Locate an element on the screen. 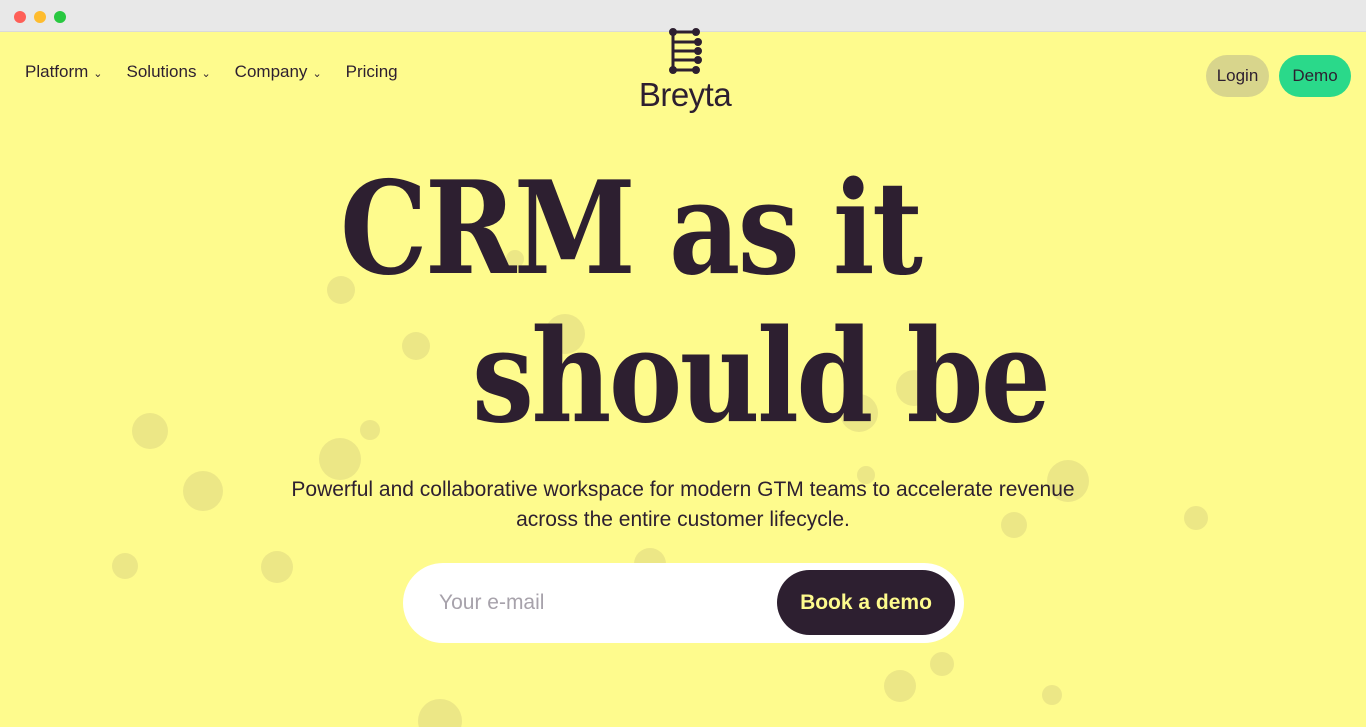  nav-item-solutions: Solutions ⌄ is located at coordinates (169, 72).